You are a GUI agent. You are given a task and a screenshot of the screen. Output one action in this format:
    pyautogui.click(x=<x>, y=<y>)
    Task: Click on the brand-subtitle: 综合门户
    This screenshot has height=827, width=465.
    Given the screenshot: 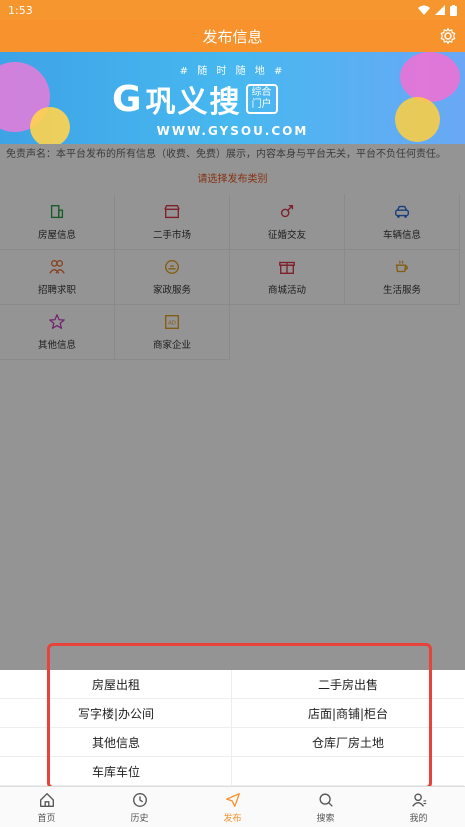 What is the action you would take?
    pyautogui.click(x=261, y=99)
    